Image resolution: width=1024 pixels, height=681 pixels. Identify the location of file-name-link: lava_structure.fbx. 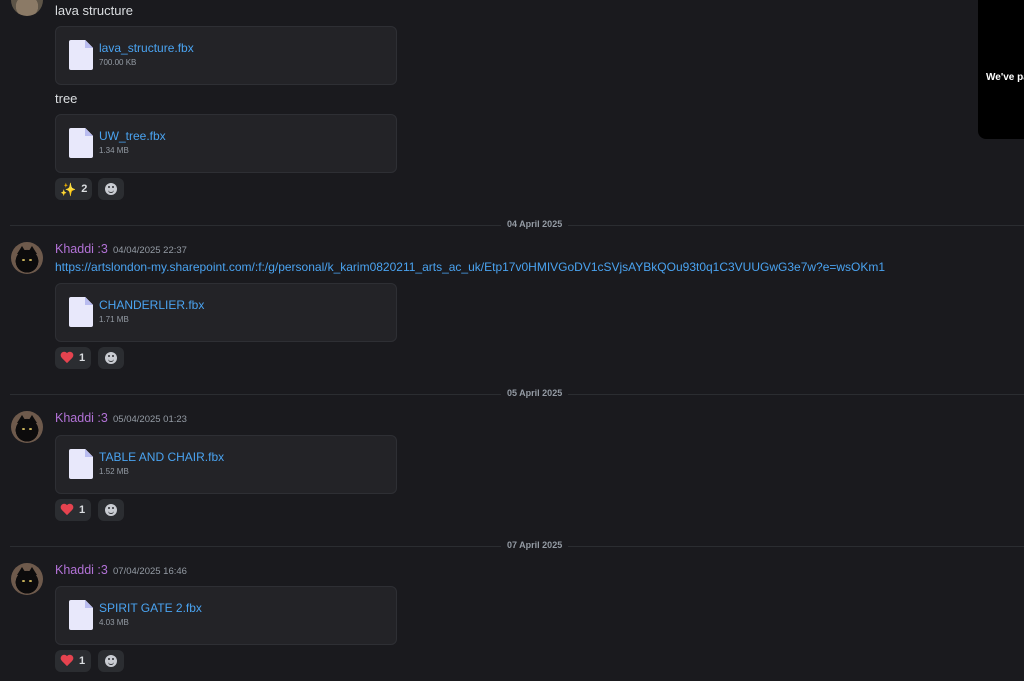
(146, 48).